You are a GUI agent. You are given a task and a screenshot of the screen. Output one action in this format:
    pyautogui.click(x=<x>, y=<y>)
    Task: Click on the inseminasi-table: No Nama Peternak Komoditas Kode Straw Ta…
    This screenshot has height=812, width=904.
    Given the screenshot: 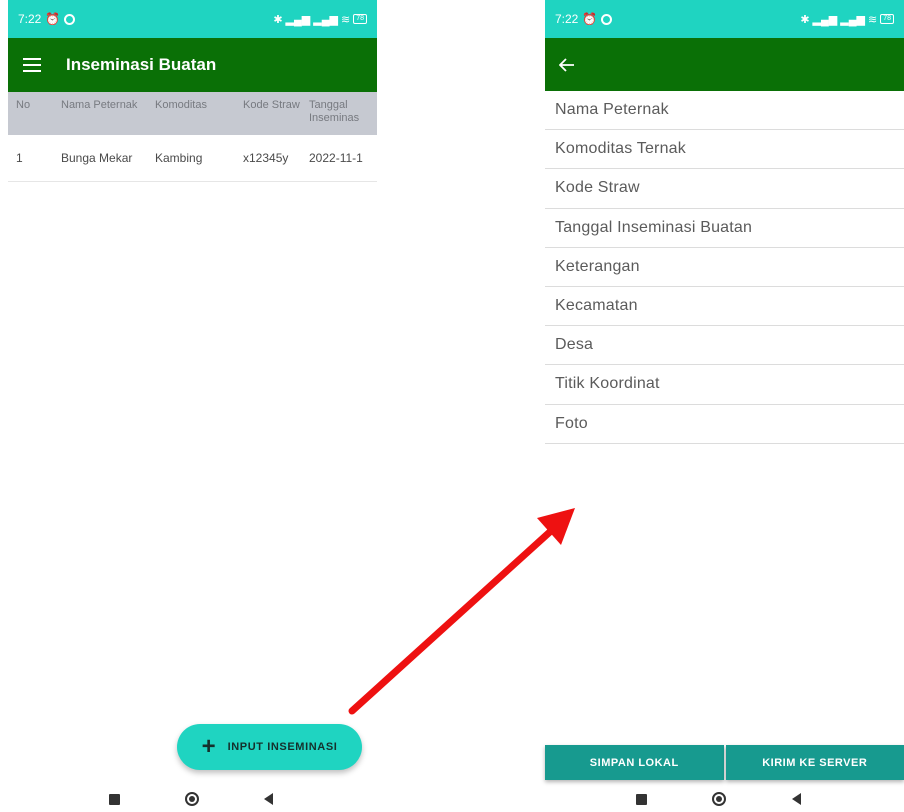 What is the action you would take?
    pyautogui.click(x=192, y=137)
    